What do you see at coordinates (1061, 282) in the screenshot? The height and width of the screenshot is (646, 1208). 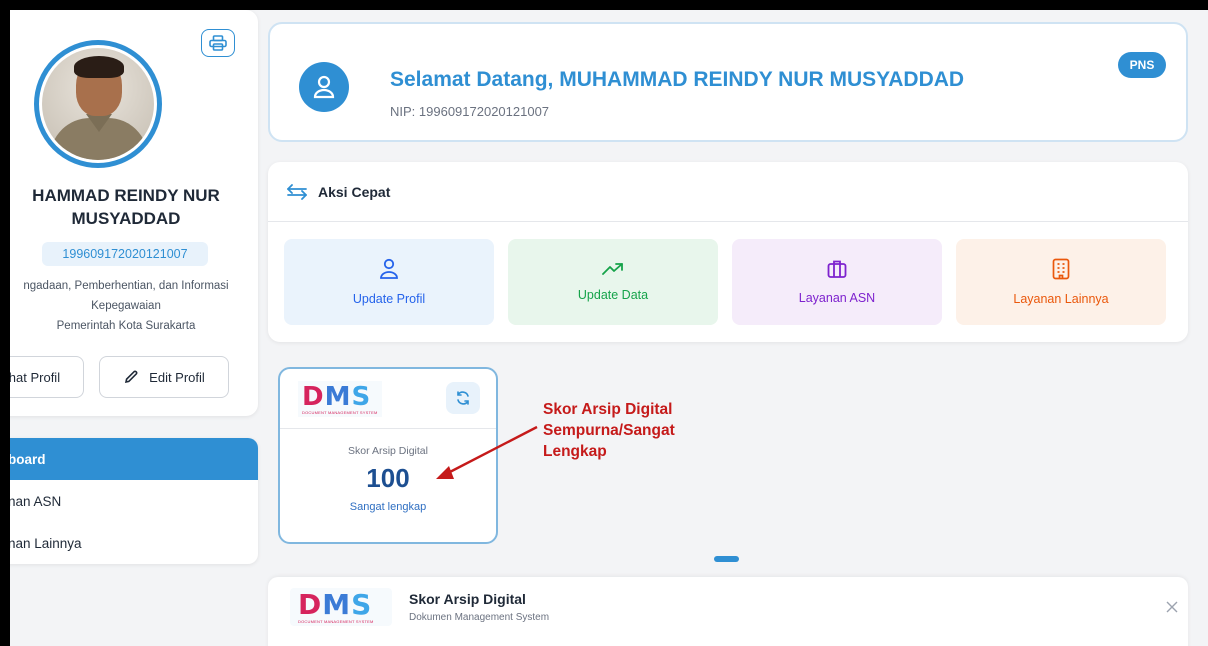 I see `layanan-lainnya-tile: Layanan Lainnya` at bounding box center [1061, 282].